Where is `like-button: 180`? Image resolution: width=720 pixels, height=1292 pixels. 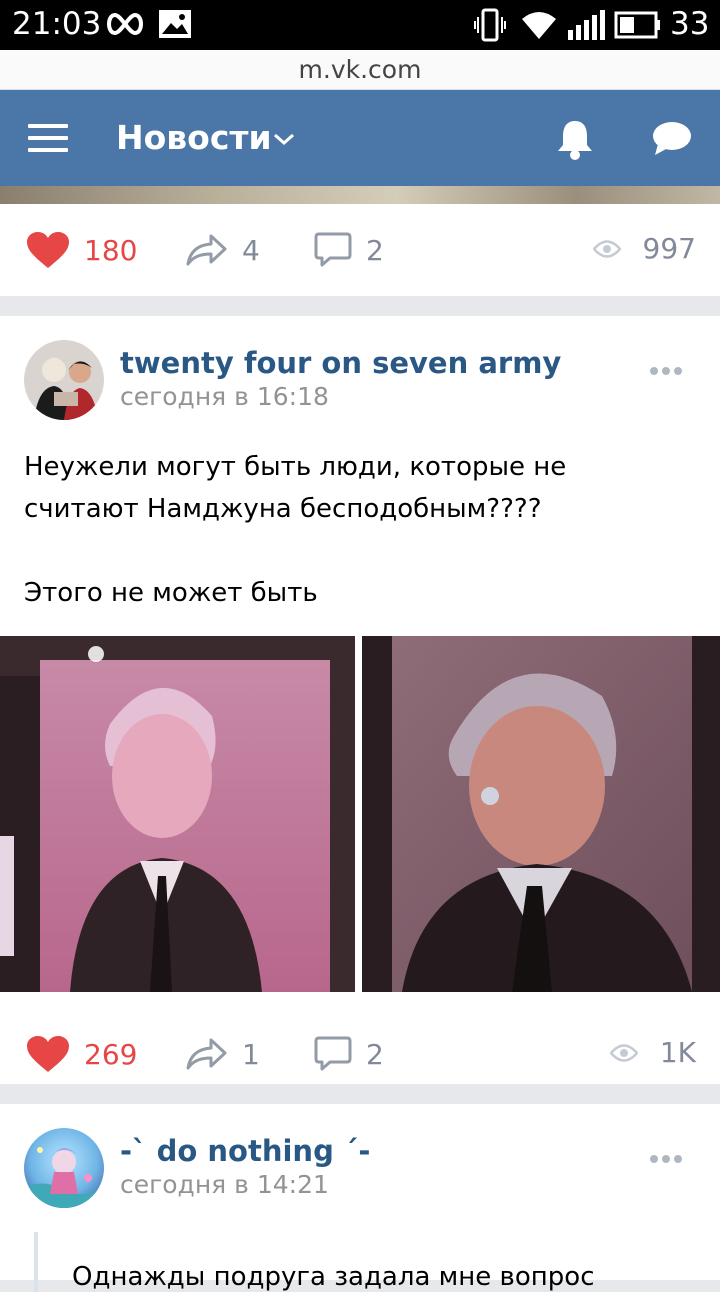 like-button: 180 is located at coordinates (81, 250).